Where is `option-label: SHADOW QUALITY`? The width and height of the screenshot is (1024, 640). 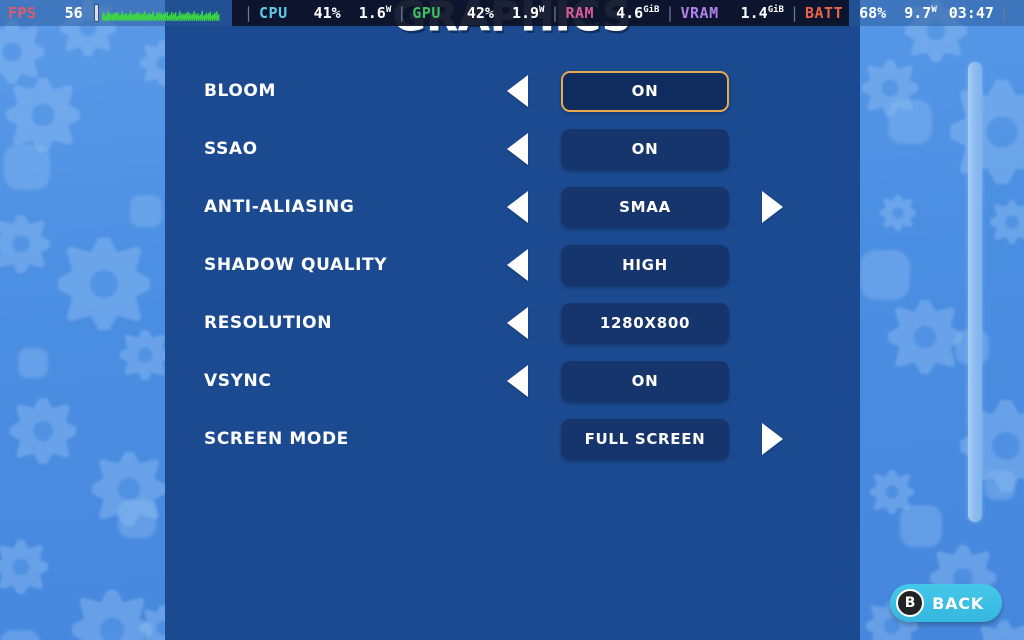
option-label: SHADOW QUALITY is located at coordinates (296, 265).